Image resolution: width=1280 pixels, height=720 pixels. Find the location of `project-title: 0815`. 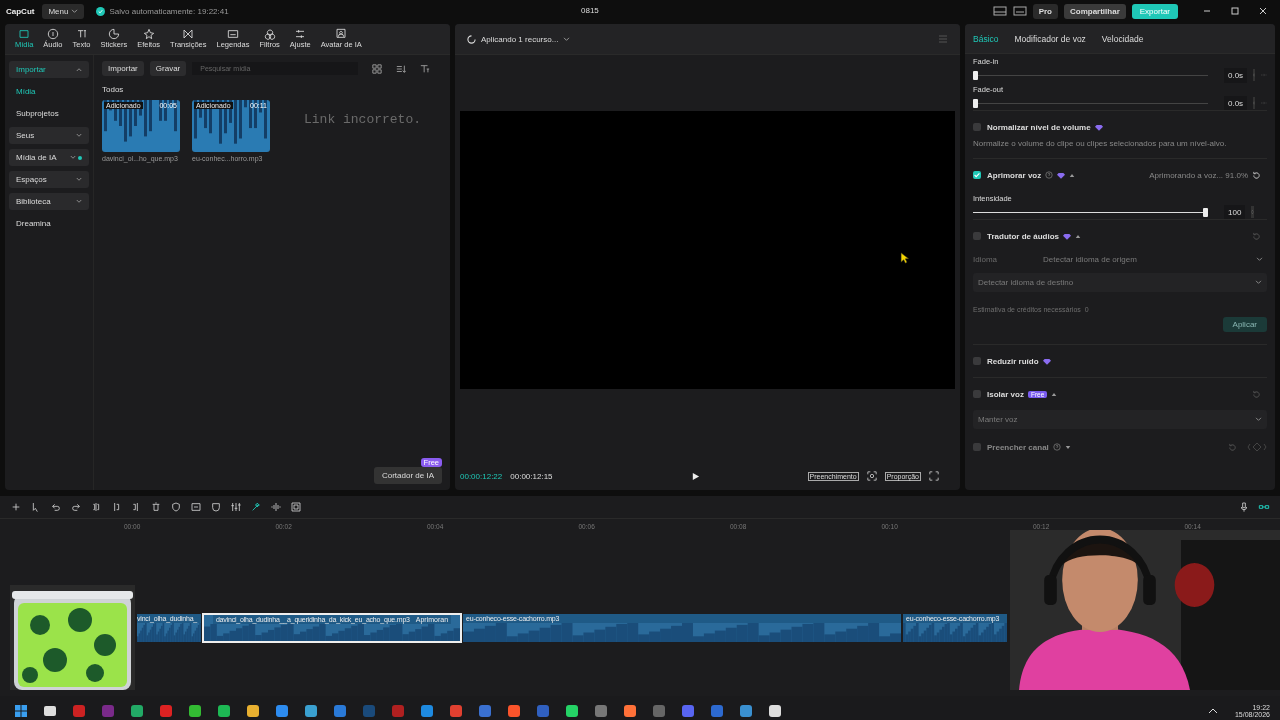

project-title: 0815 is located at coordinates (590, 10).